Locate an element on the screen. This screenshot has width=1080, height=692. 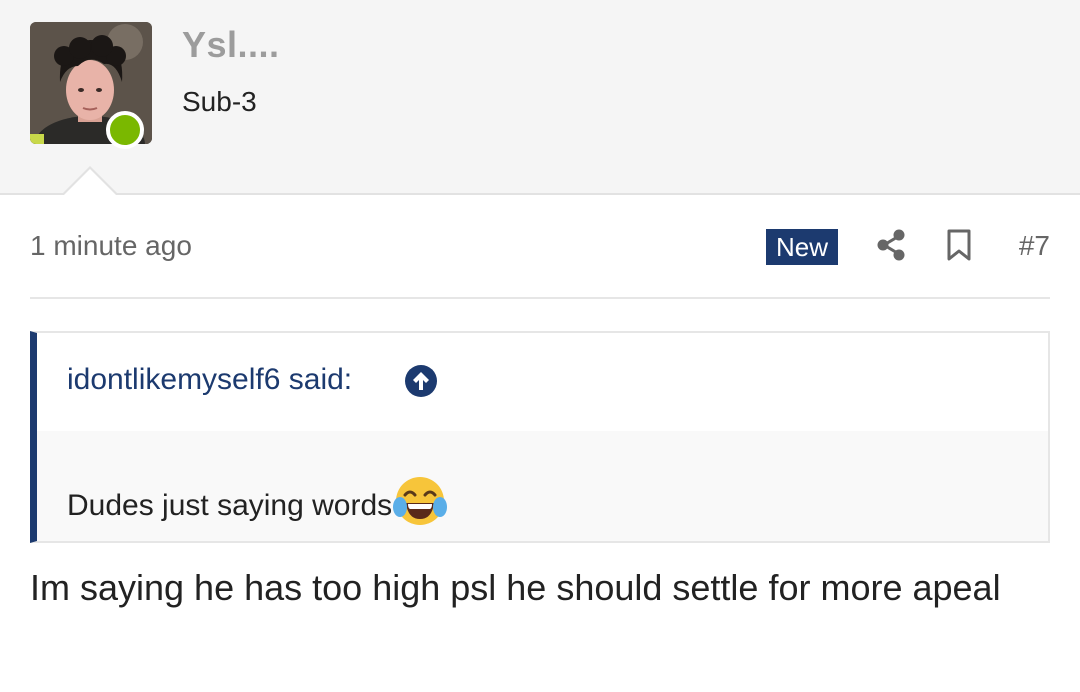
quote-content: Dudes just saying words is located at coordinates (257, 501).